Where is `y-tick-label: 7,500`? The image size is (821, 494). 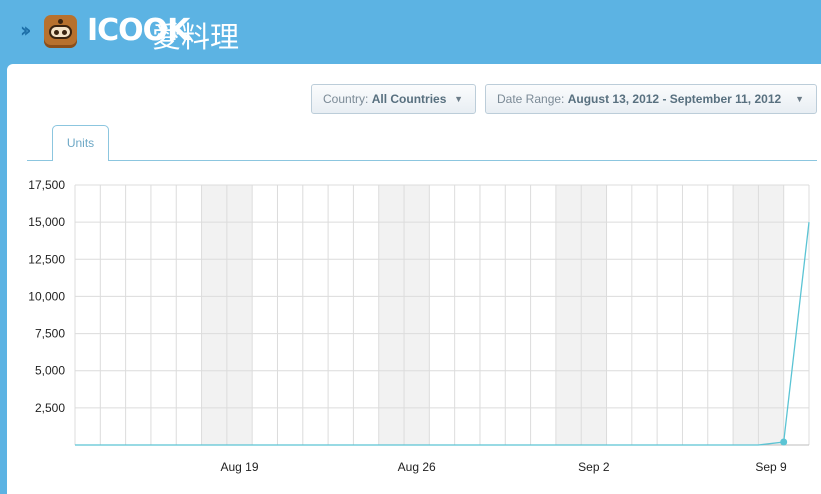 y-tick-label: 7,500 is located at coordinates (50, 334).